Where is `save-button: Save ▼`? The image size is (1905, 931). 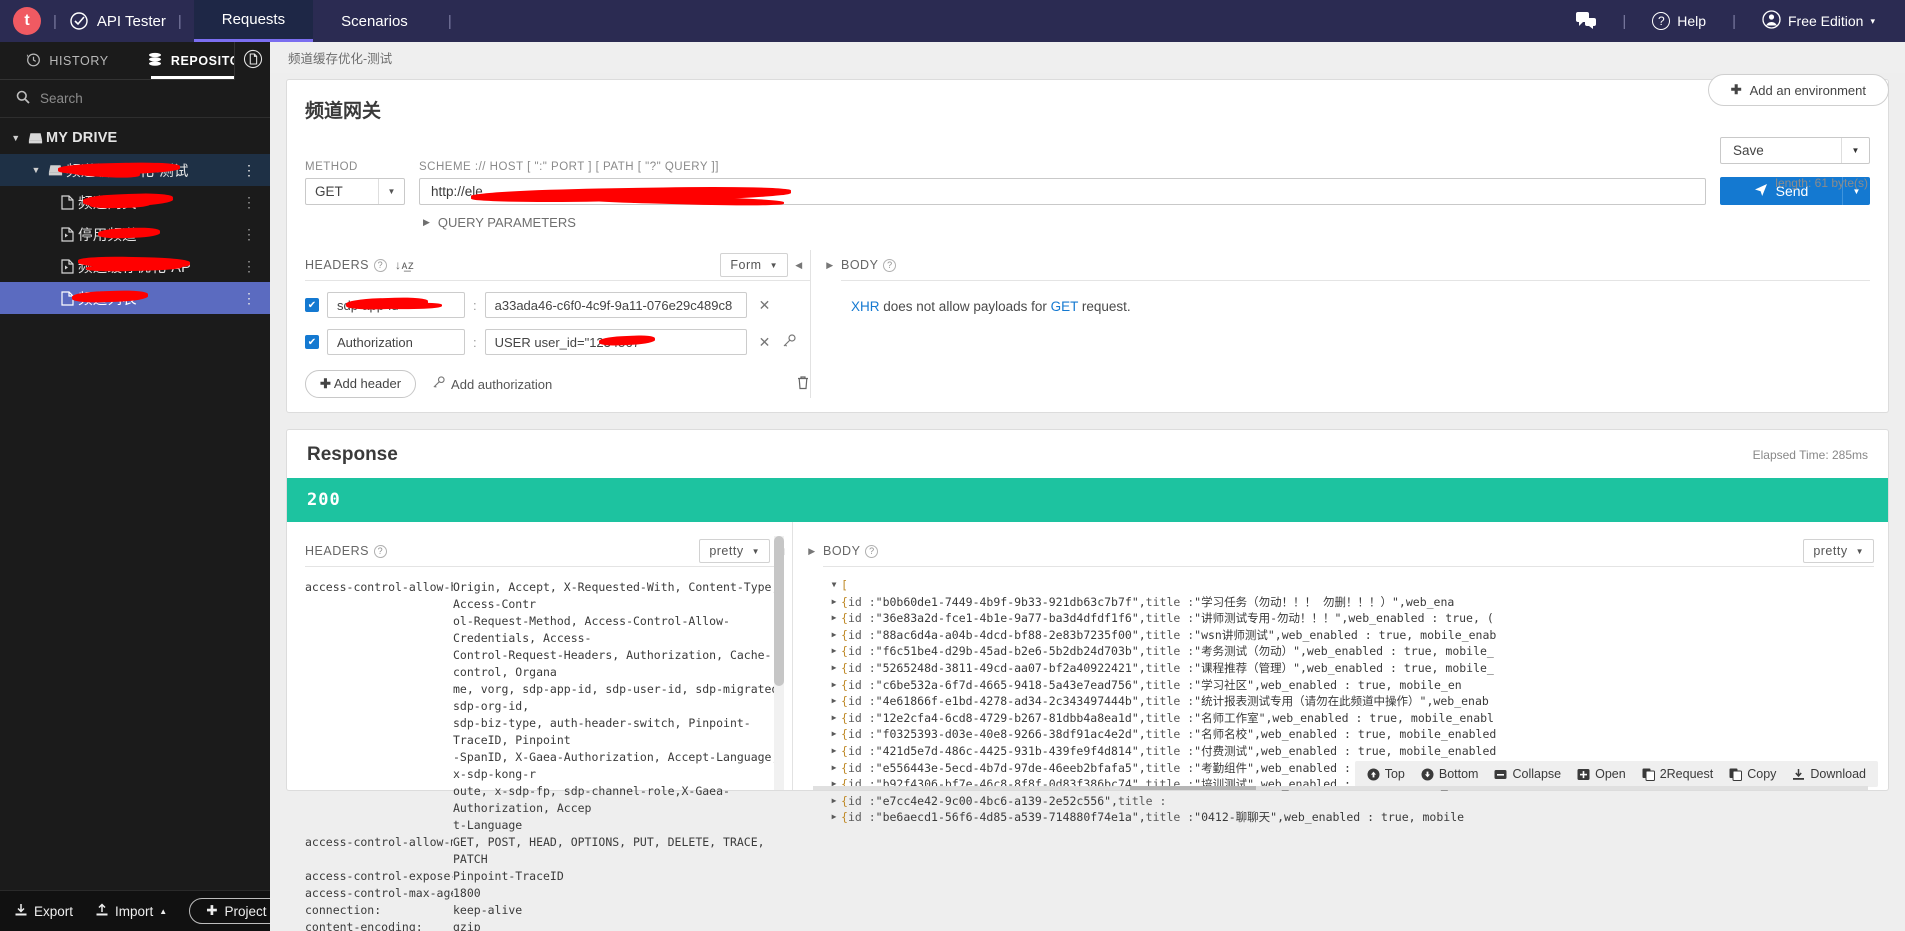
save-button: Save ▼ is located at coordinates (1795, 150).